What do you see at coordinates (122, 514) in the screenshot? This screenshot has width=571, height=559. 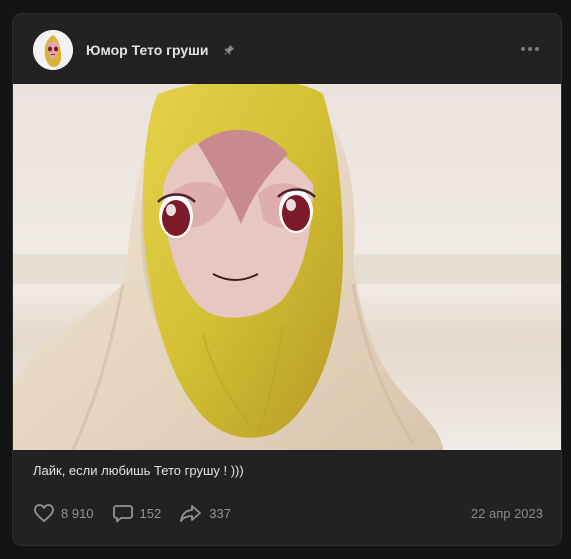 I see `comment-icon` at bounding box center [122, 514].